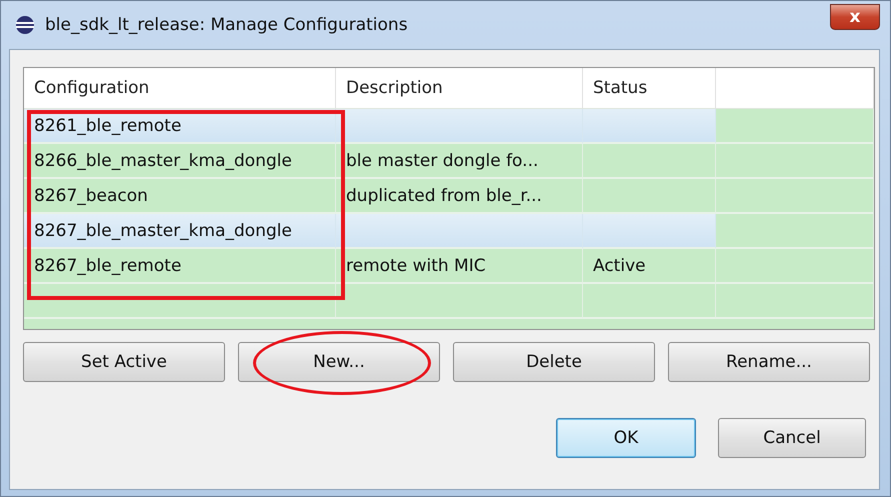 Image resolution: width=891 pixels, height=497 pixels. Describe the element at coordinates (25, 25) in the screenshot. I see `globe-icon` at that location.